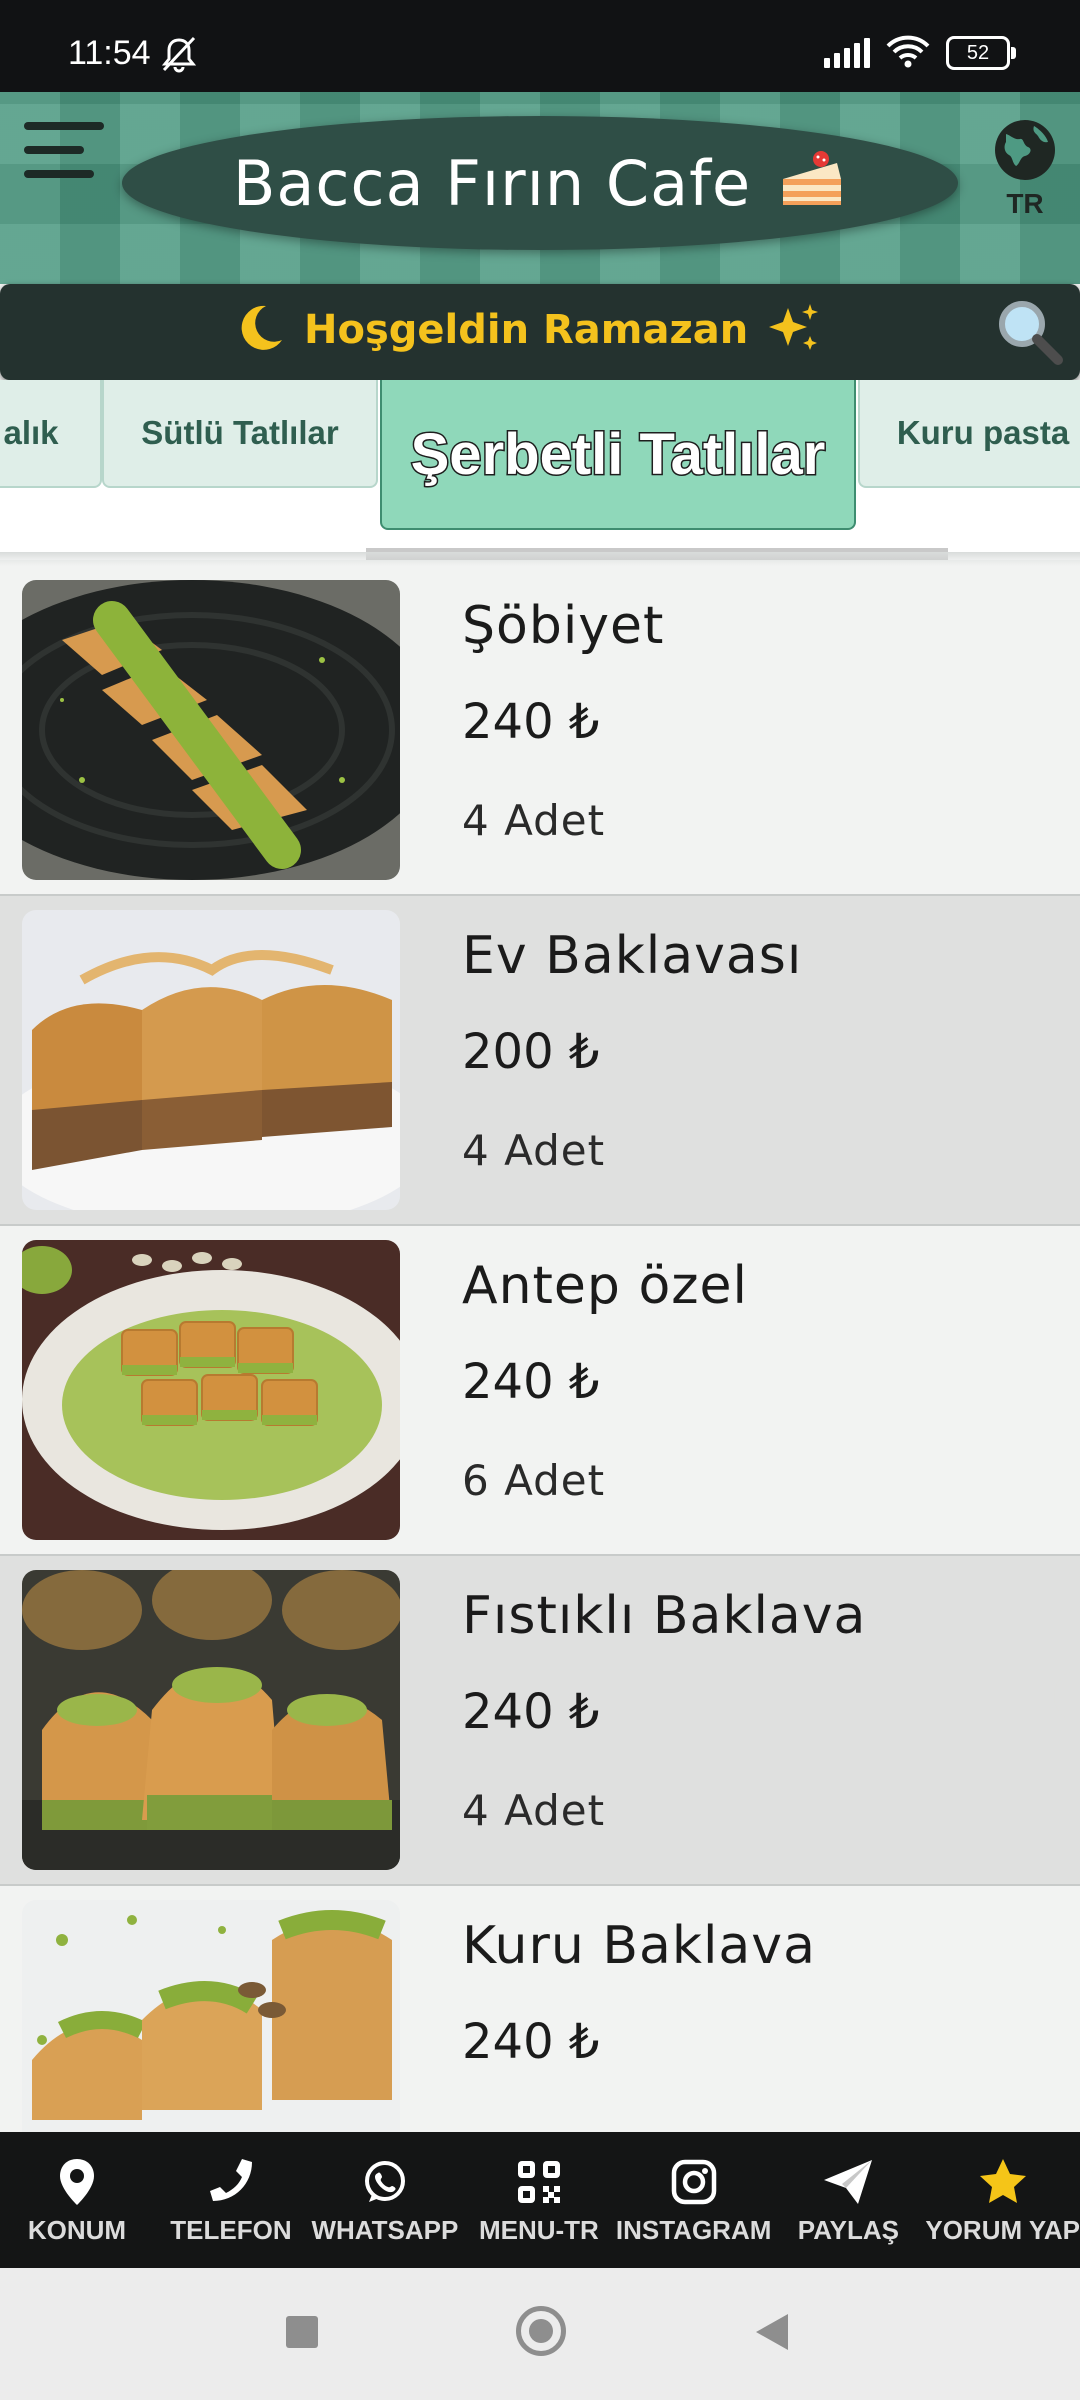 The width and height of the screenshot is (1080, 2400). I want to click on back-icon, so click(772, 2332).